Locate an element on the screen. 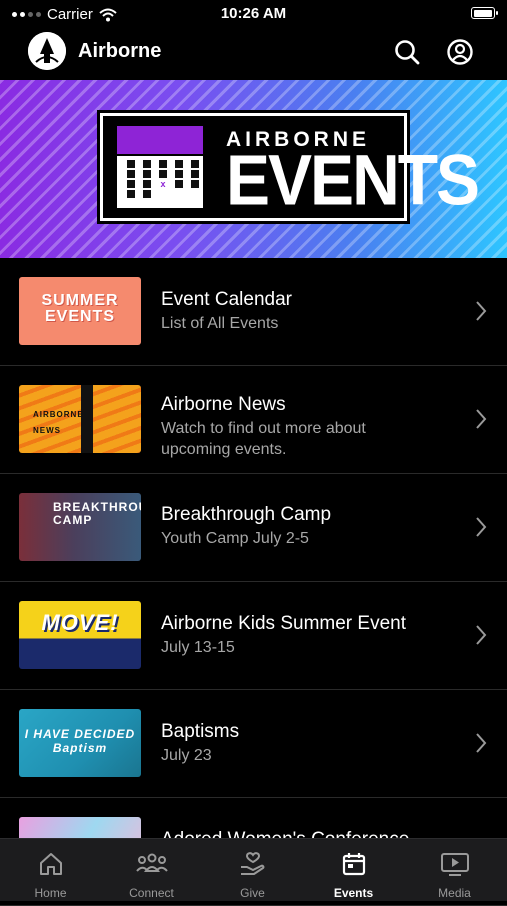 This screenshot has height=906, width=507. banner-line2: EVENTS is located at coordinates (353, 179).